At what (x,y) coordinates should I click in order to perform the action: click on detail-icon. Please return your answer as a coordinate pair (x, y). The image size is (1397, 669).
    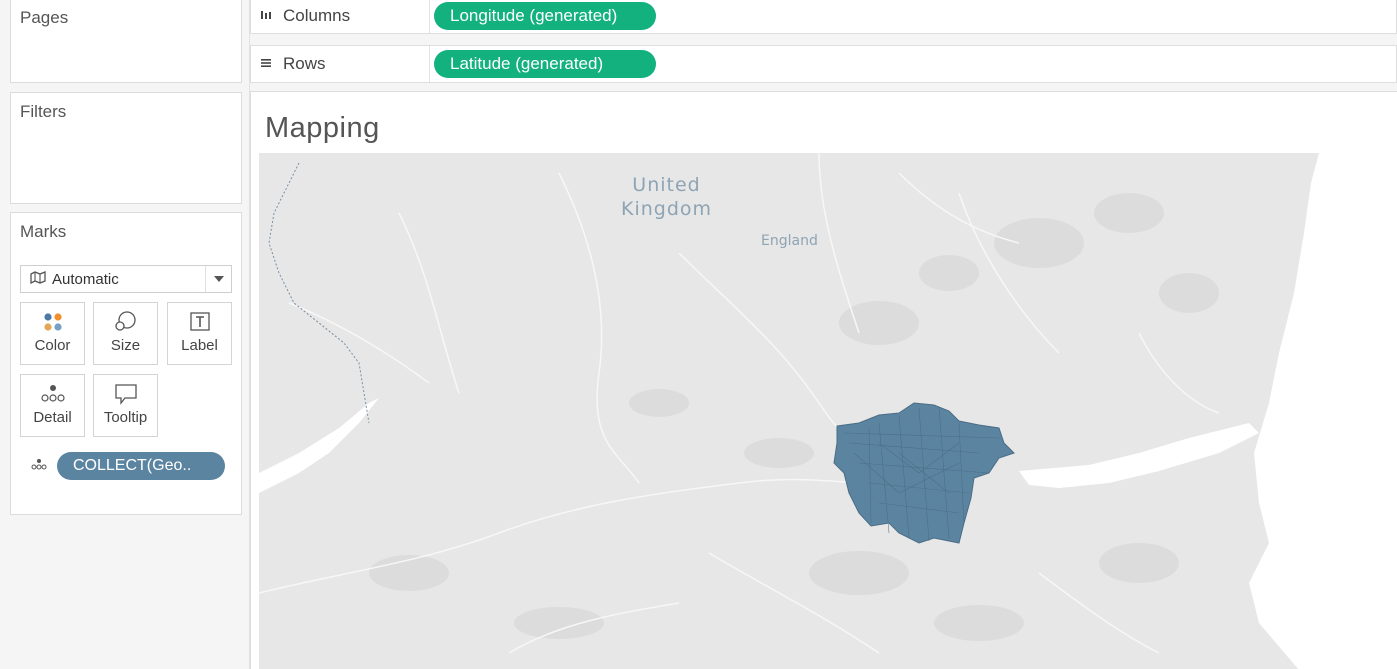
    Looking at the image, I should click on (52, 392).